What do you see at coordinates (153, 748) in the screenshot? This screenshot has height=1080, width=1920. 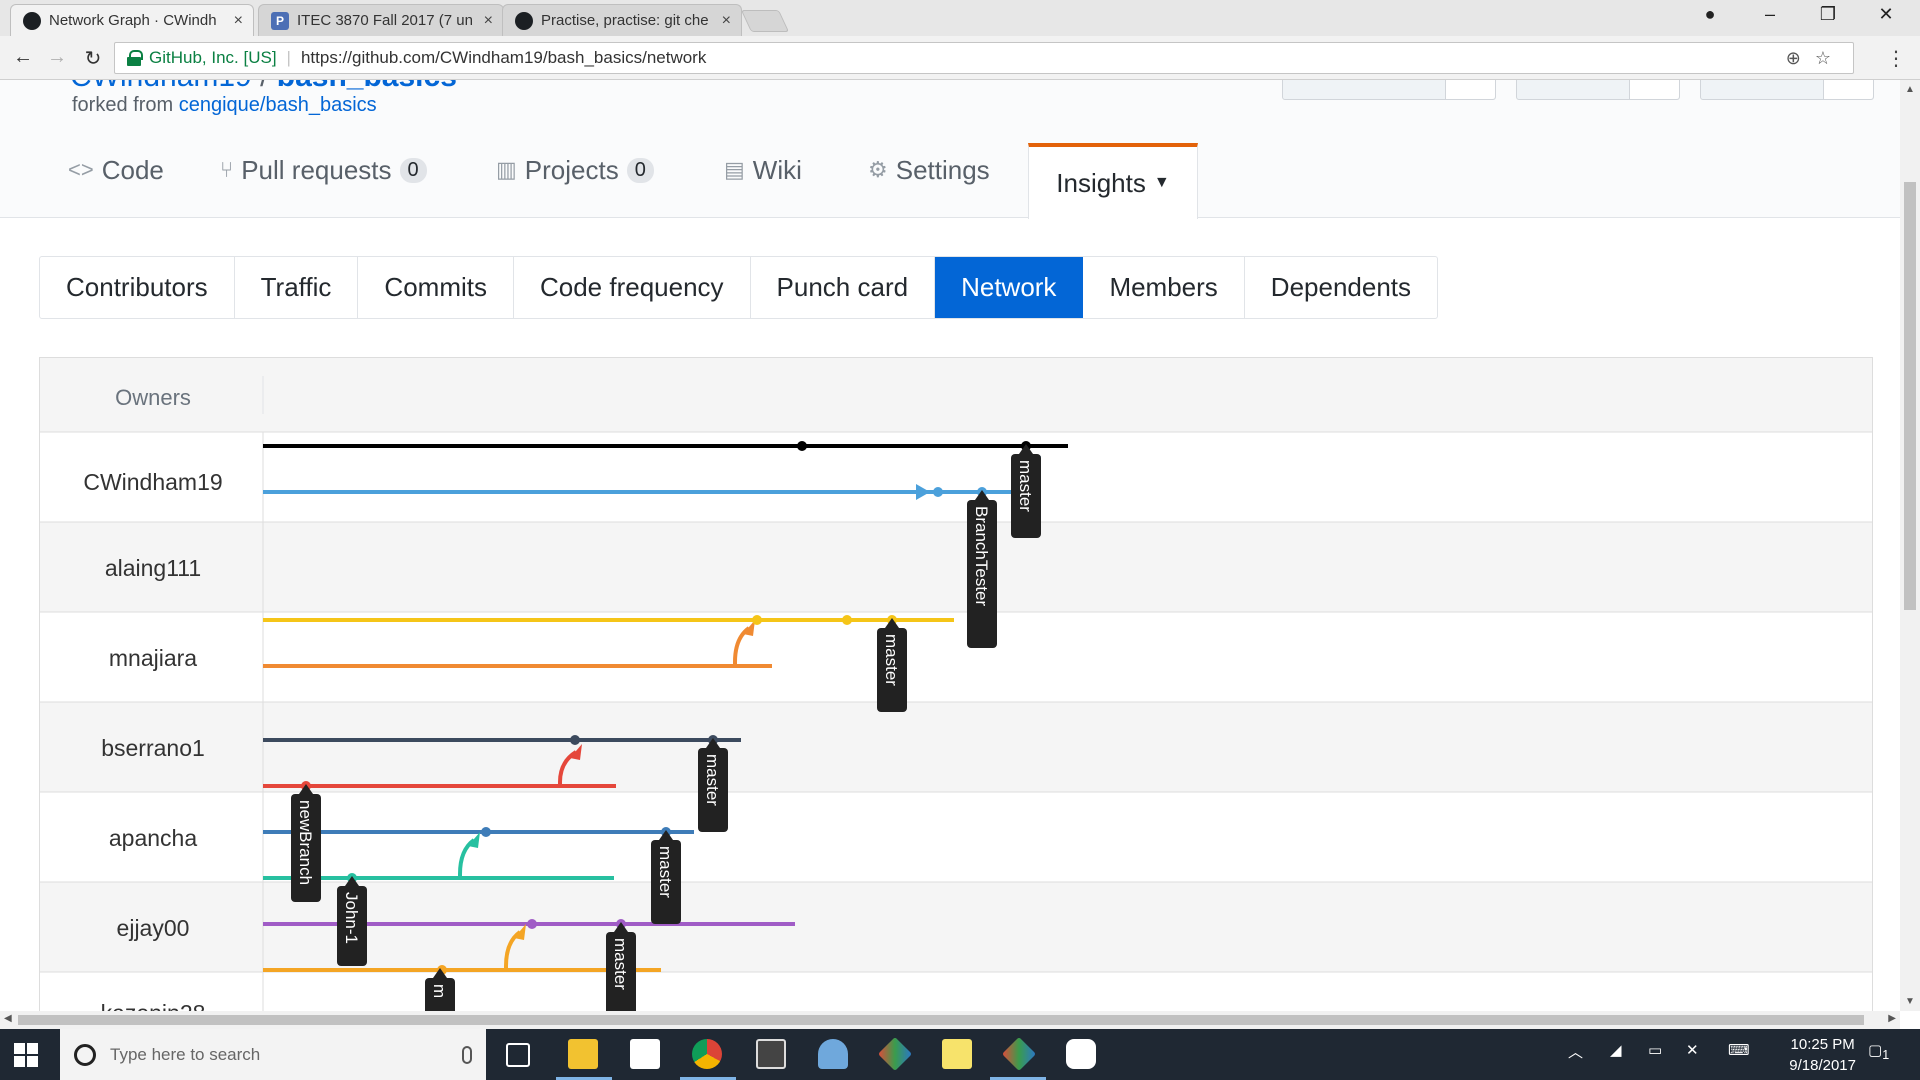 I see `owner-name: bserrano1` at bounding box center [153, 748].